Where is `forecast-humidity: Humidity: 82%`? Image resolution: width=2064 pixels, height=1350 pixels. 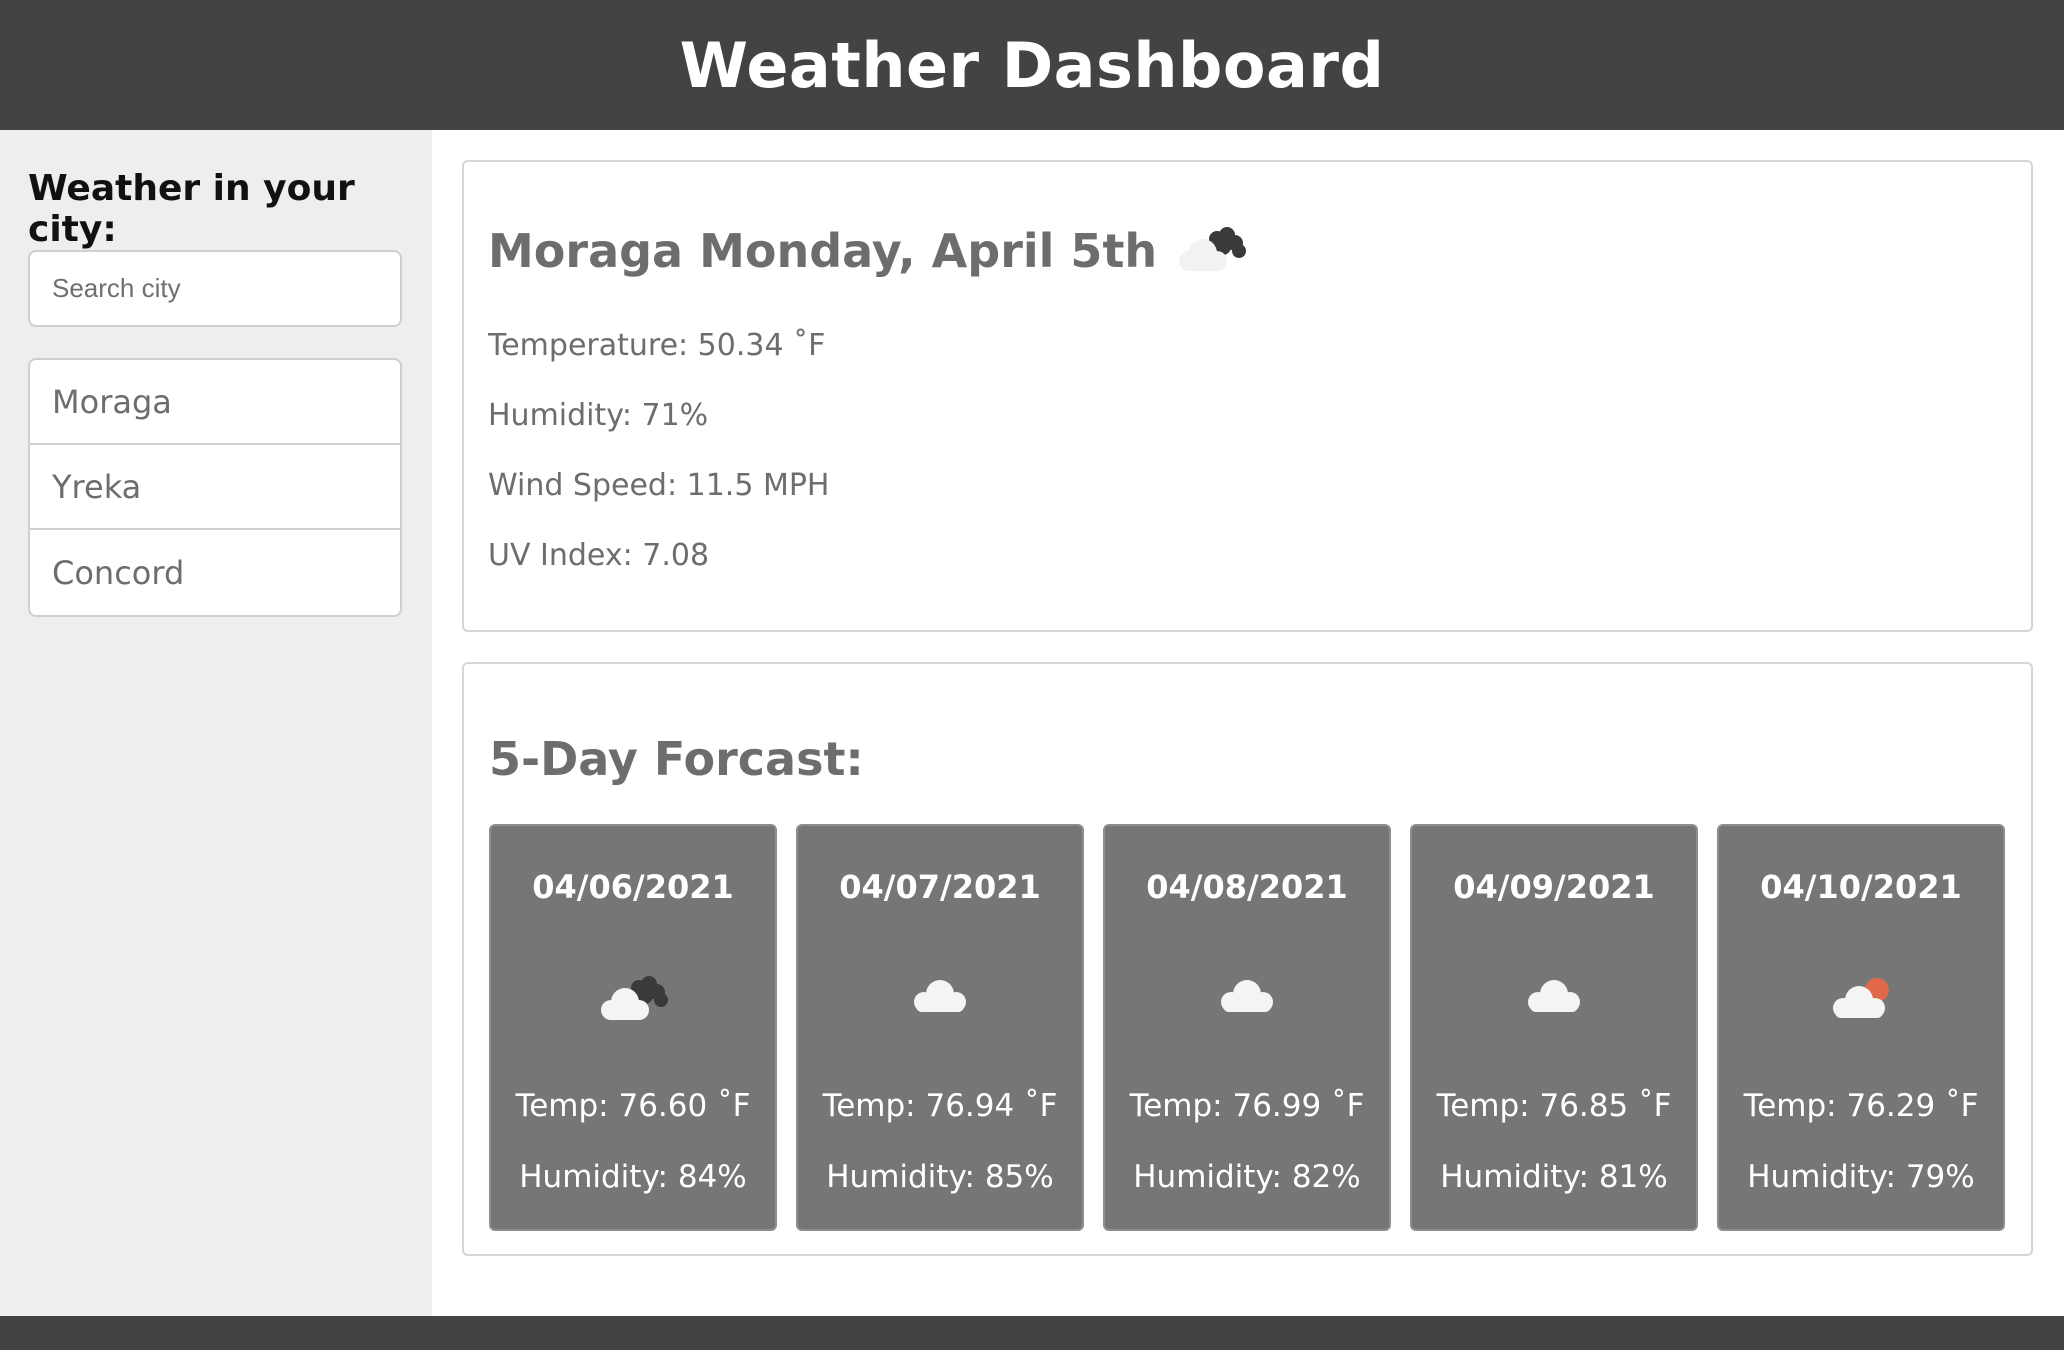 forecast-humidity: Humidity: 82% is located at coordinates (1247, 1177).